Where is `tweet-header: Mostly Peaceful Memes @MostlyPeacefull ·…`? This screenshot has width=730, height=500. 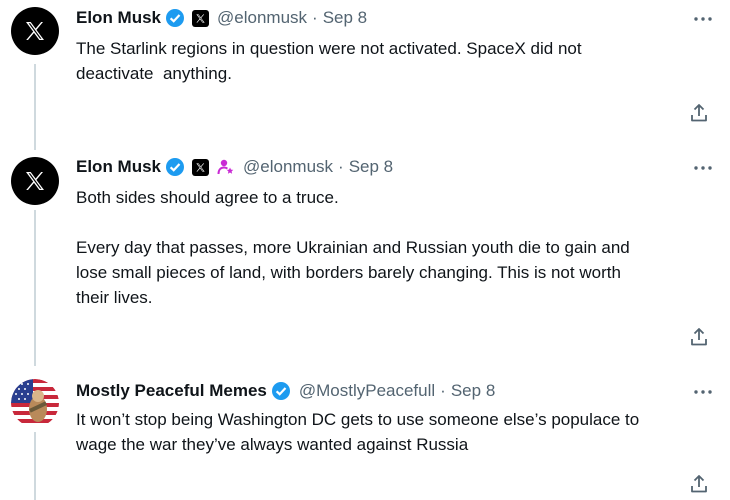 tweet-header: Mostly Peaceful Memes @MostlyPeacefull ·… is located at coordinates (285, 391).